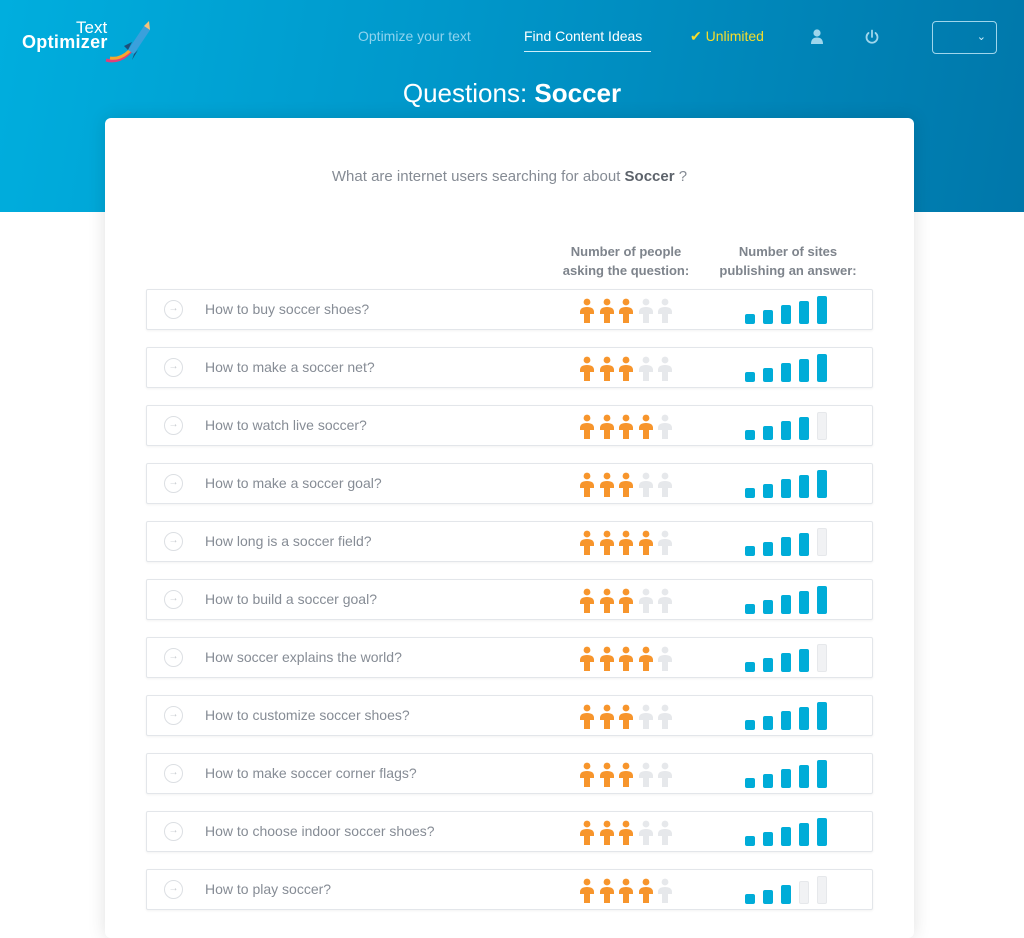 This screenshot has width=1024, height=938. What do you see at coordinates (509, 309) in the screenshot?
I see `question-row: → How to buy soccer shoes?` at bounding box center [509, 309].